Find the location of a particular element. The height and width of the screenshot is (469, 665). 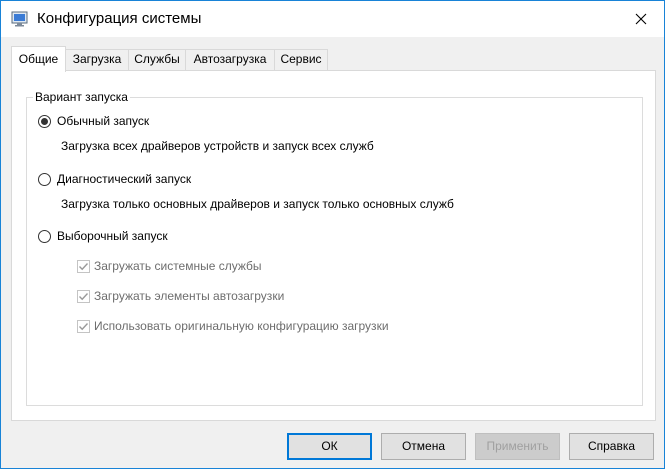

tab-general: Общие is located at coordinates (38, 59).